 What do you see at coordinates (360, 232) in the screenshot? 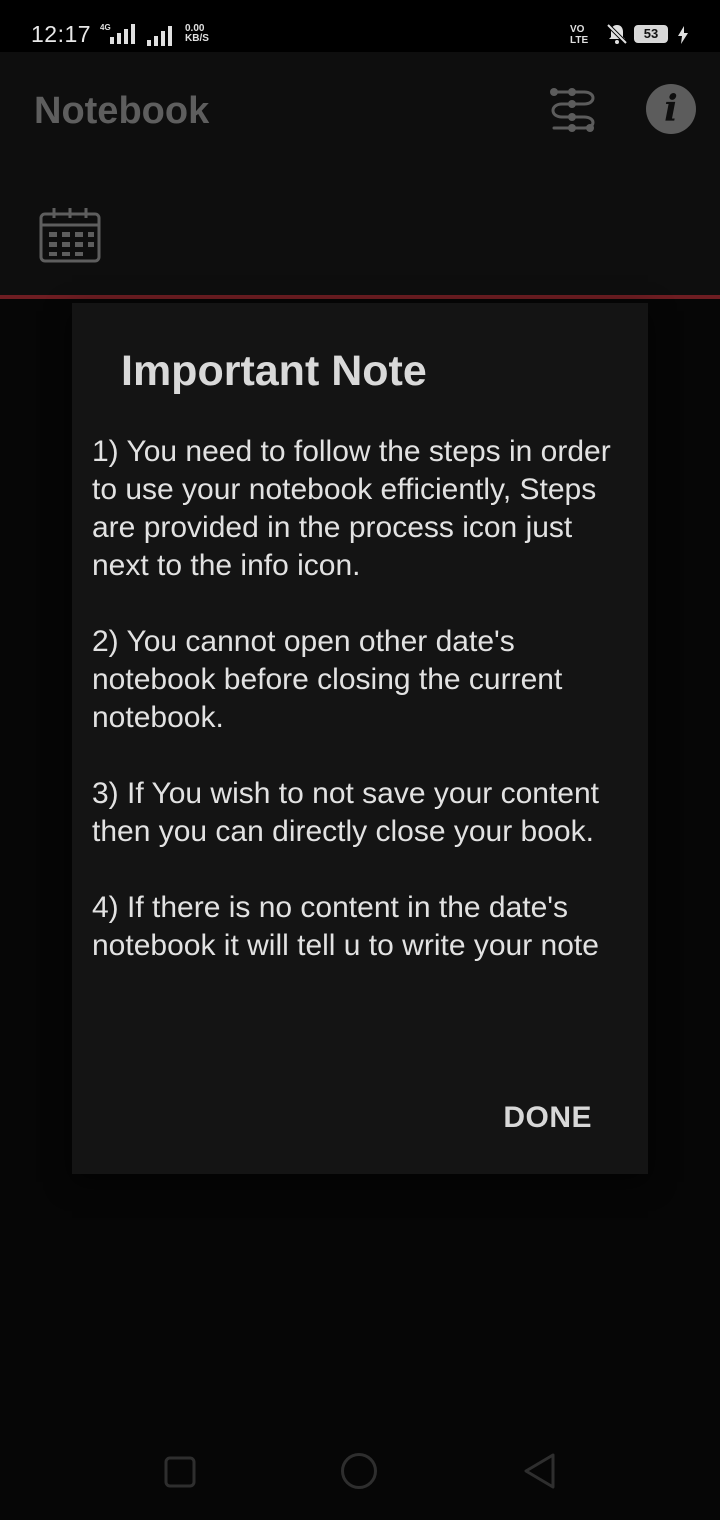
I see `toolbar-row` at bounding box center [360, 232].